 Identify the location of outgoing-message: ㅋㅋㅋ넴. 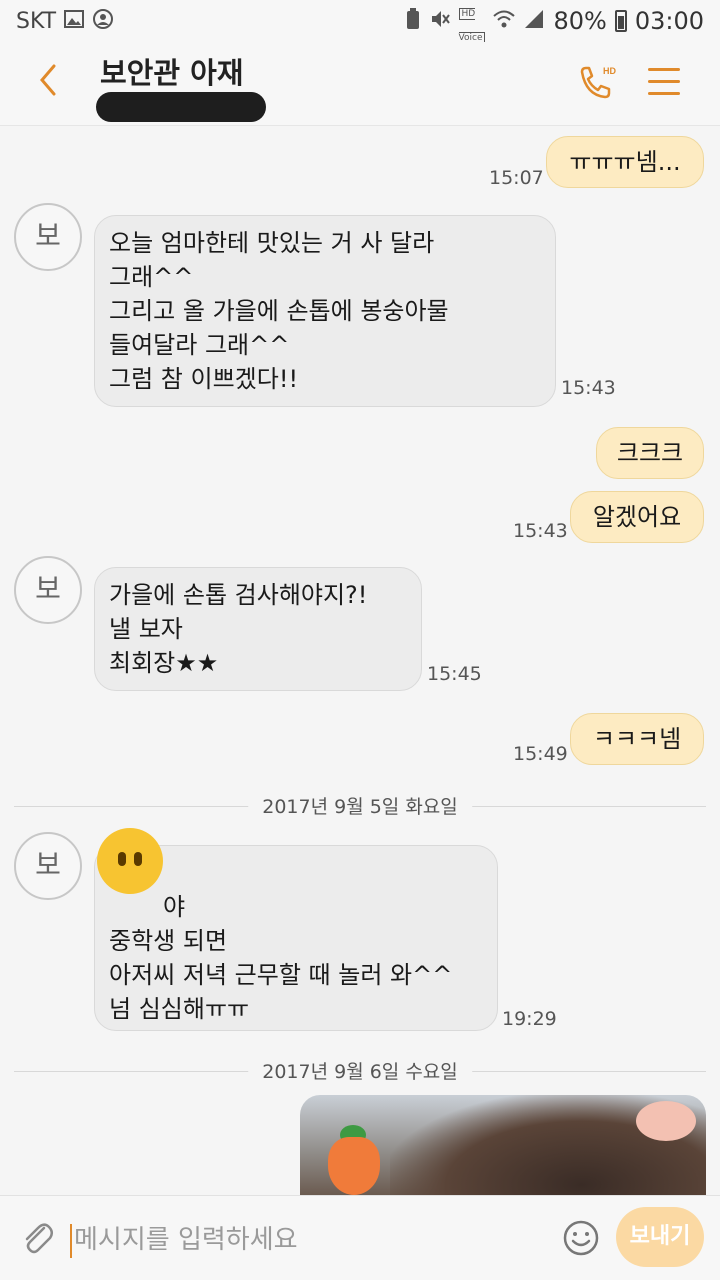
(637, 739).